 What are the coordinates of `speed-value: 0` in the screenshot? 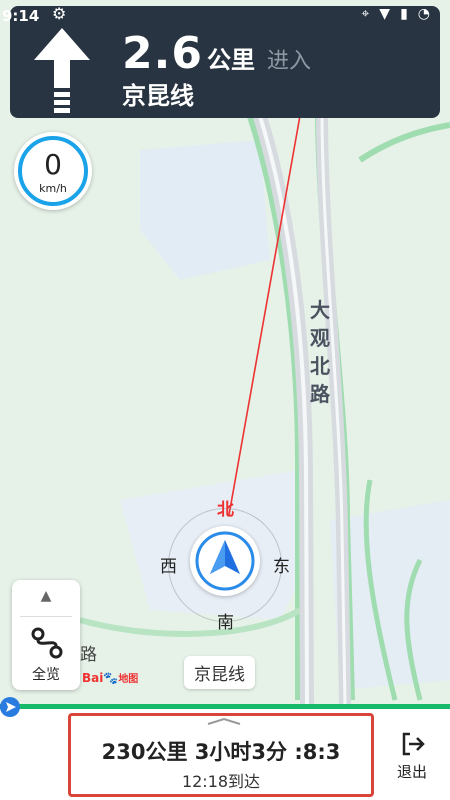 It's located at (53, 164).